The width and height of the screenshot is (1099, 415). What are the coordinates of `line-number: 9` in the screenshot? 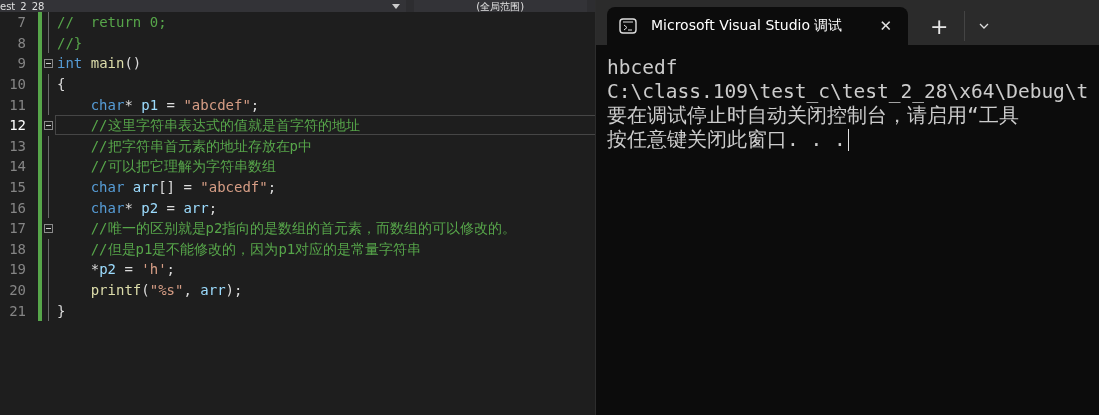 It's located at (21, 63).